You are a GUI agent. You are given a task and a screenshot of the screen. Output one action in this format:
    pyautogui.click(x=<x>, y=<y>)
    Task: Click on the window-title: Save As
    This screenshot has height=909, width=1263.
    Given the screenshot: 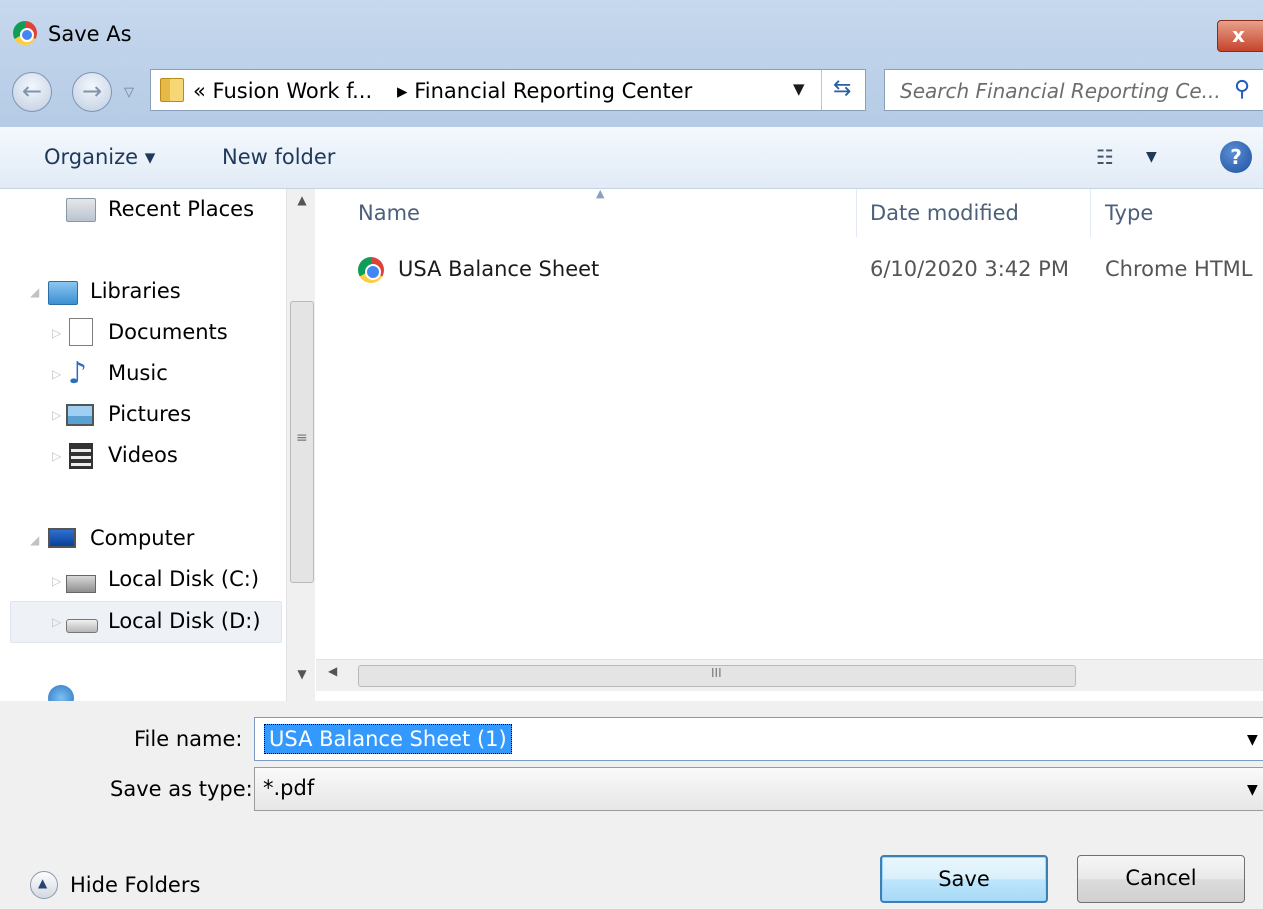 What is the action you would take?
    pyautogui.click(x=90, y=34)
    